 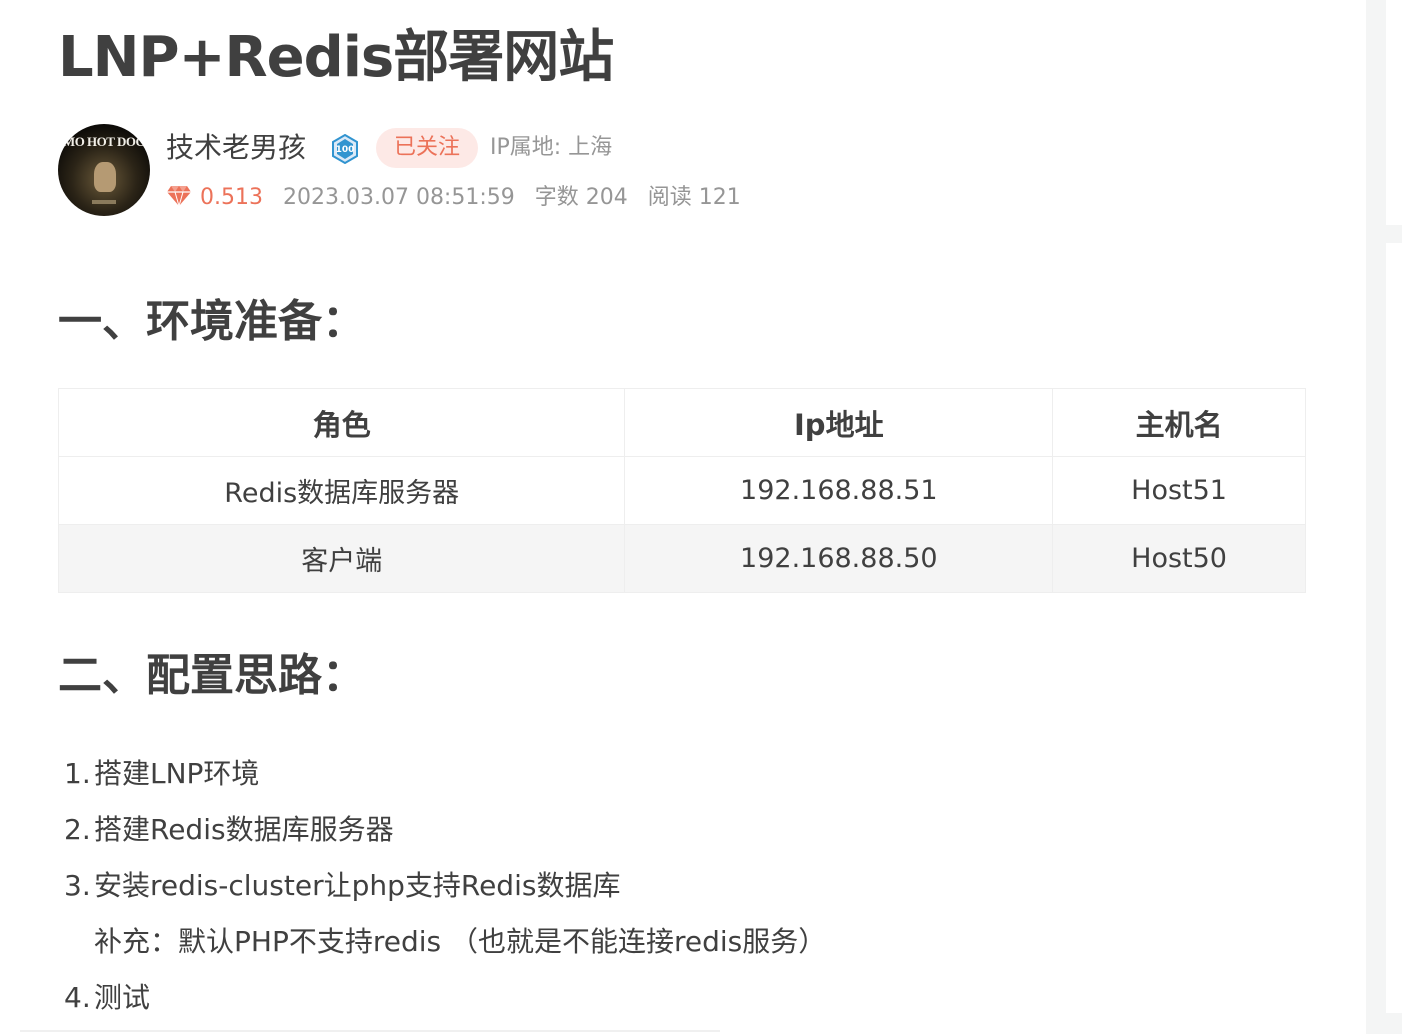 What do you see at coordinates (551, 147) in the screenshot?
I see `ip-location: IP属地: 上海` at bounding box center [551, 147].